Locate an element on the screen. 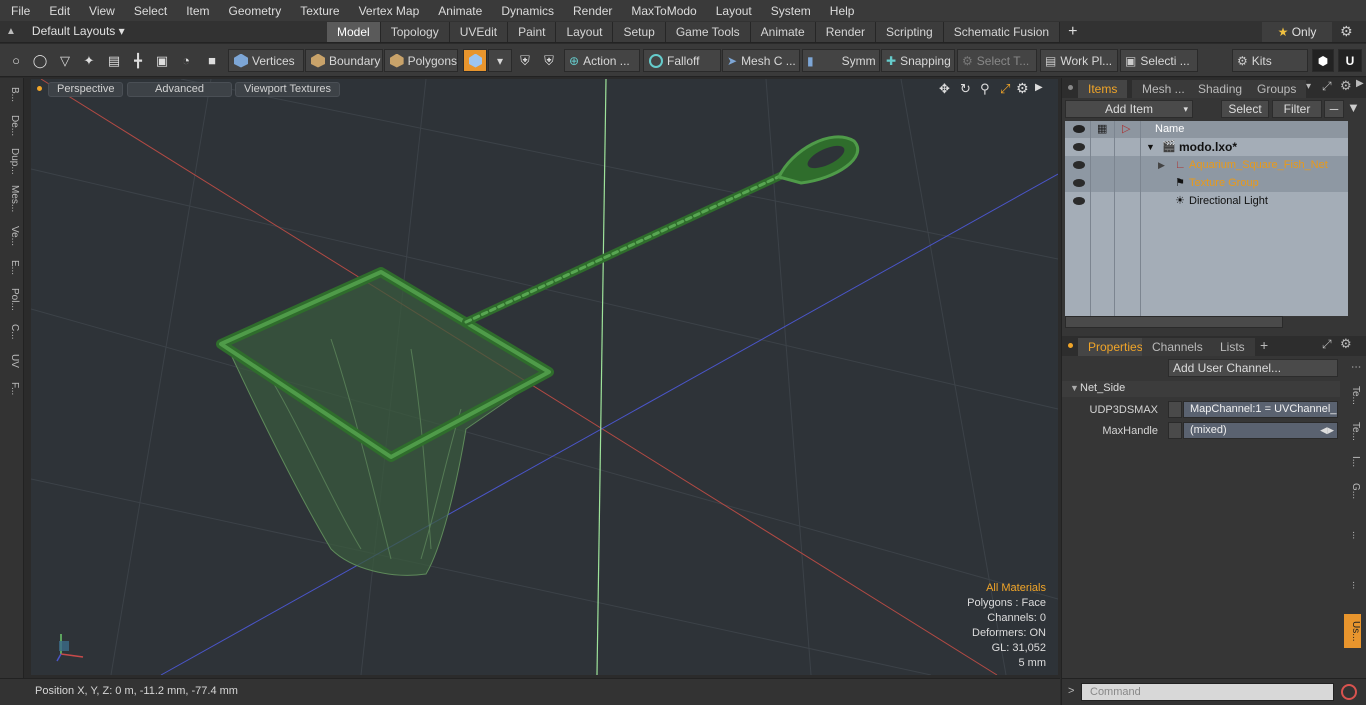 The width and height of the screenshot is (1366, 705). unreal-button: U is located at coordinates (1350, 60).